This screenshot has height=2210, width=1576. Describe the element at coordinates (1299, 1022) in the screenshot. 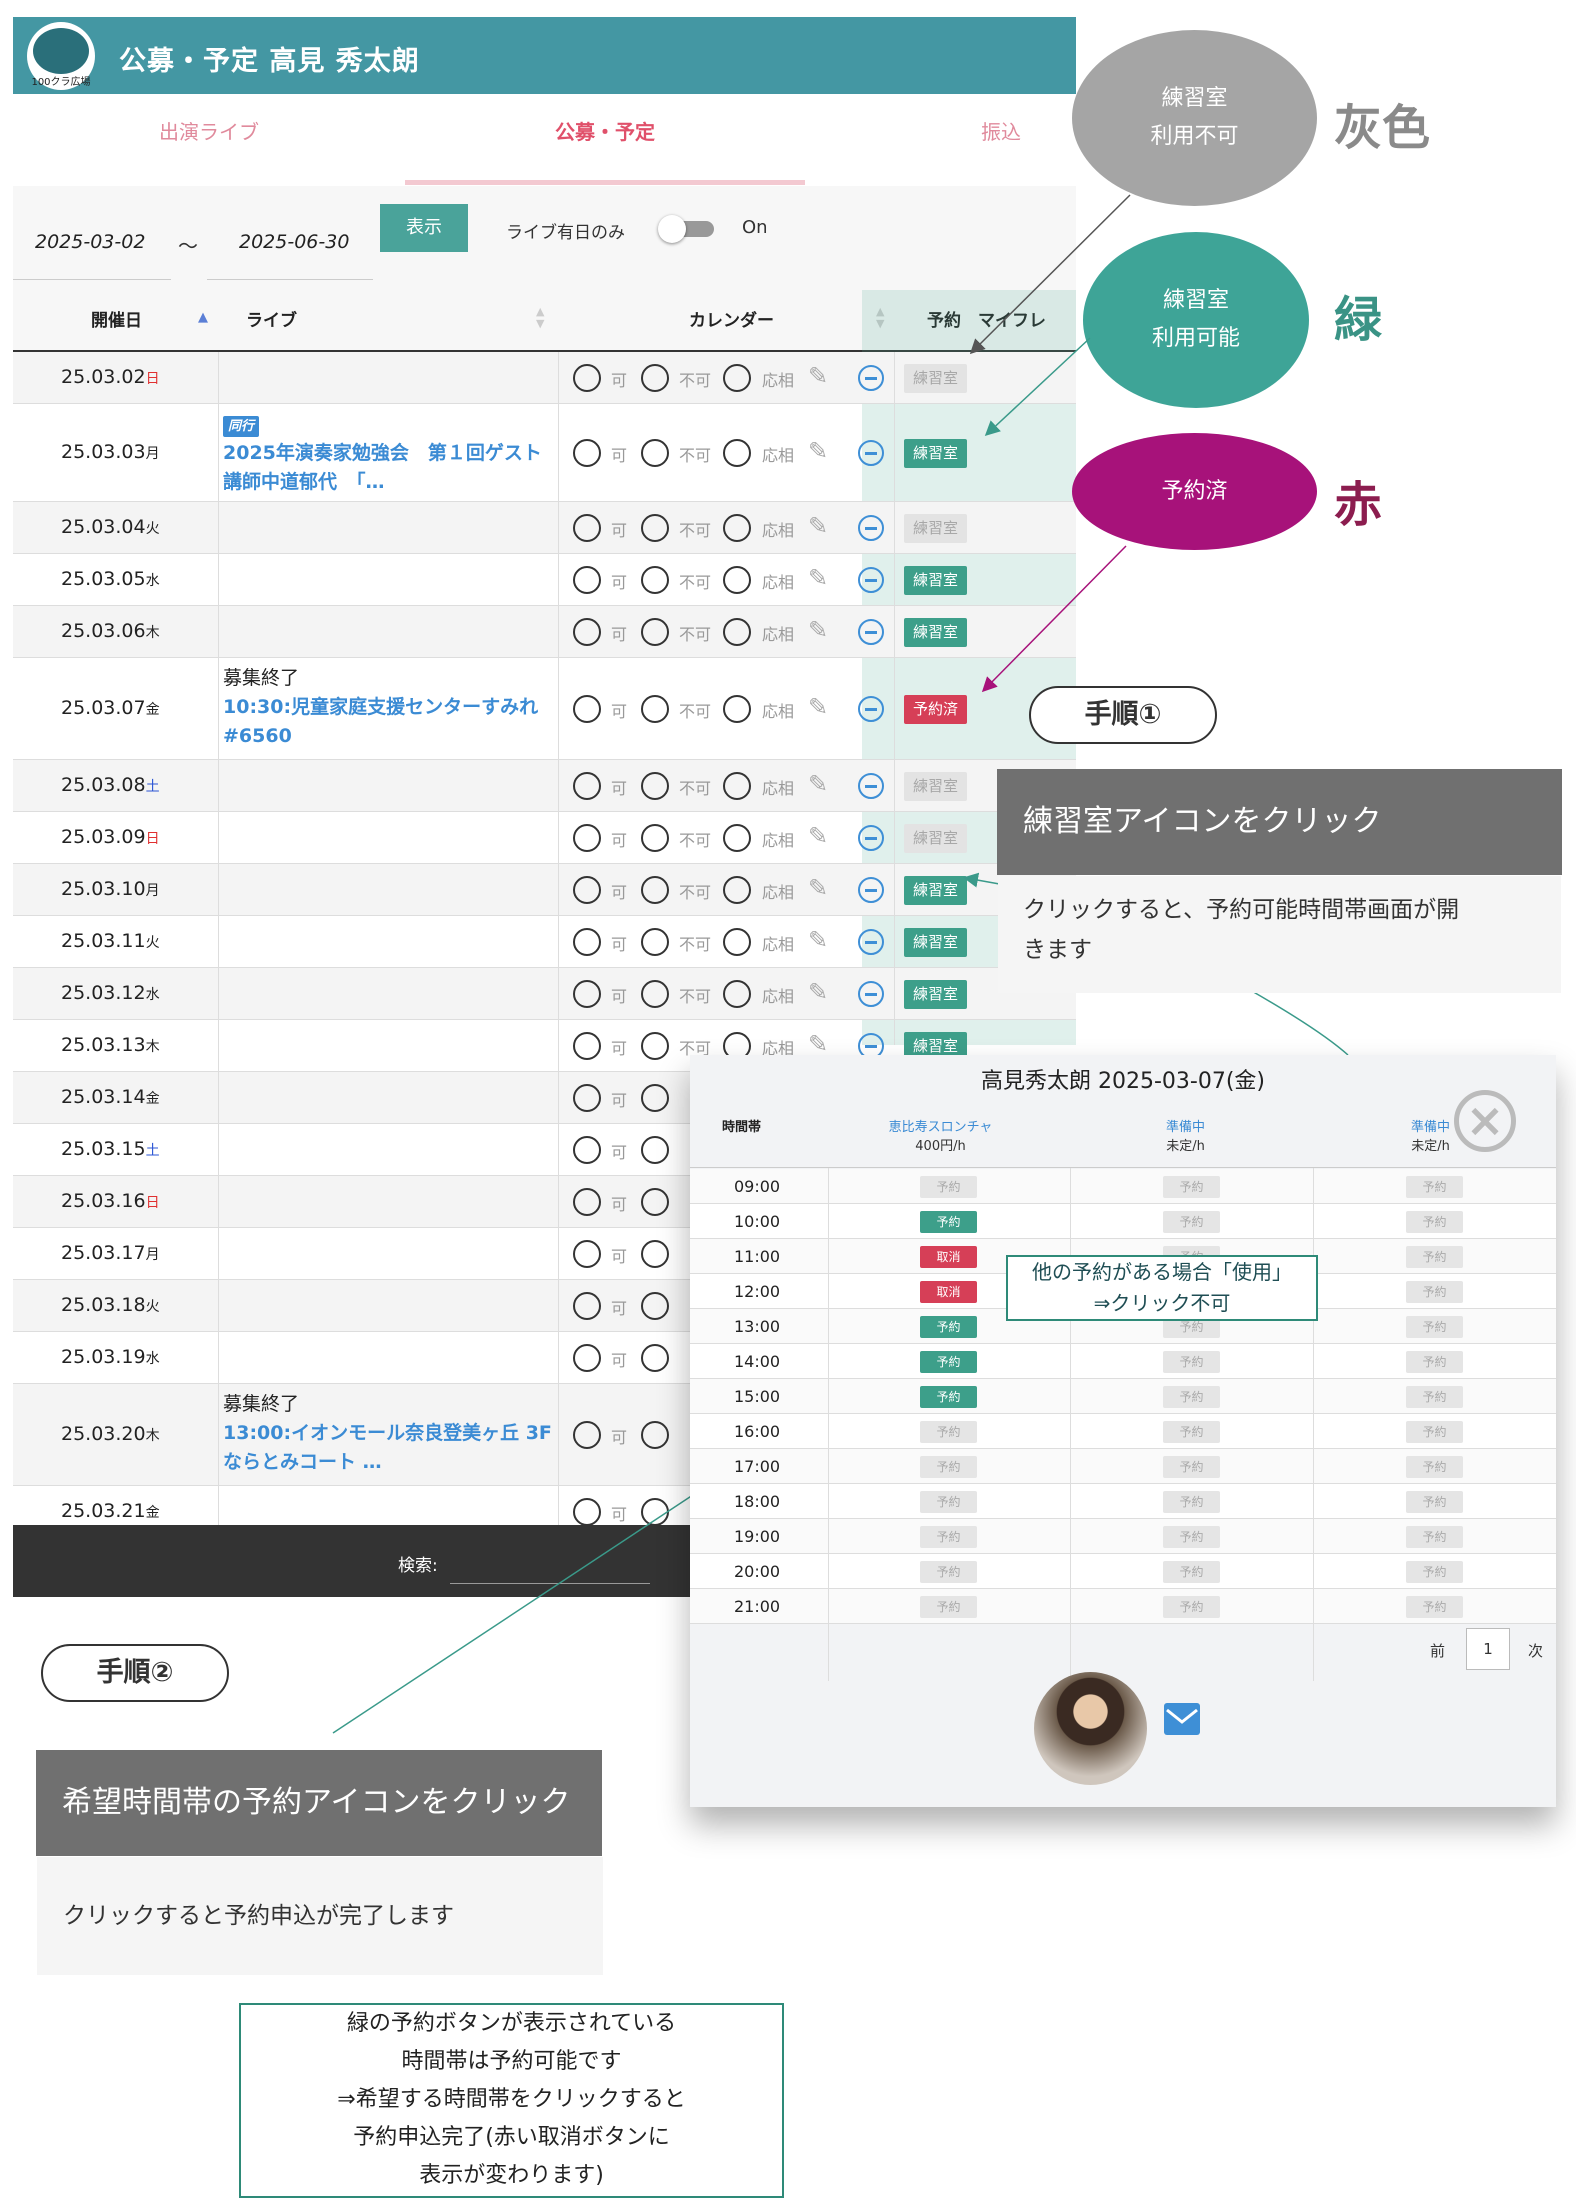

I see `arrow-step1-to-modal` at that location.